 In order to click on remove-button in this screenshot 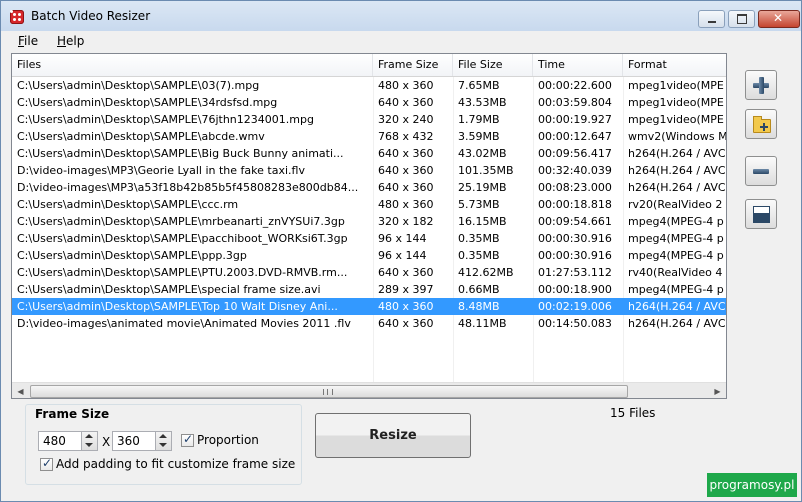, I will do `click(761, 171)`.